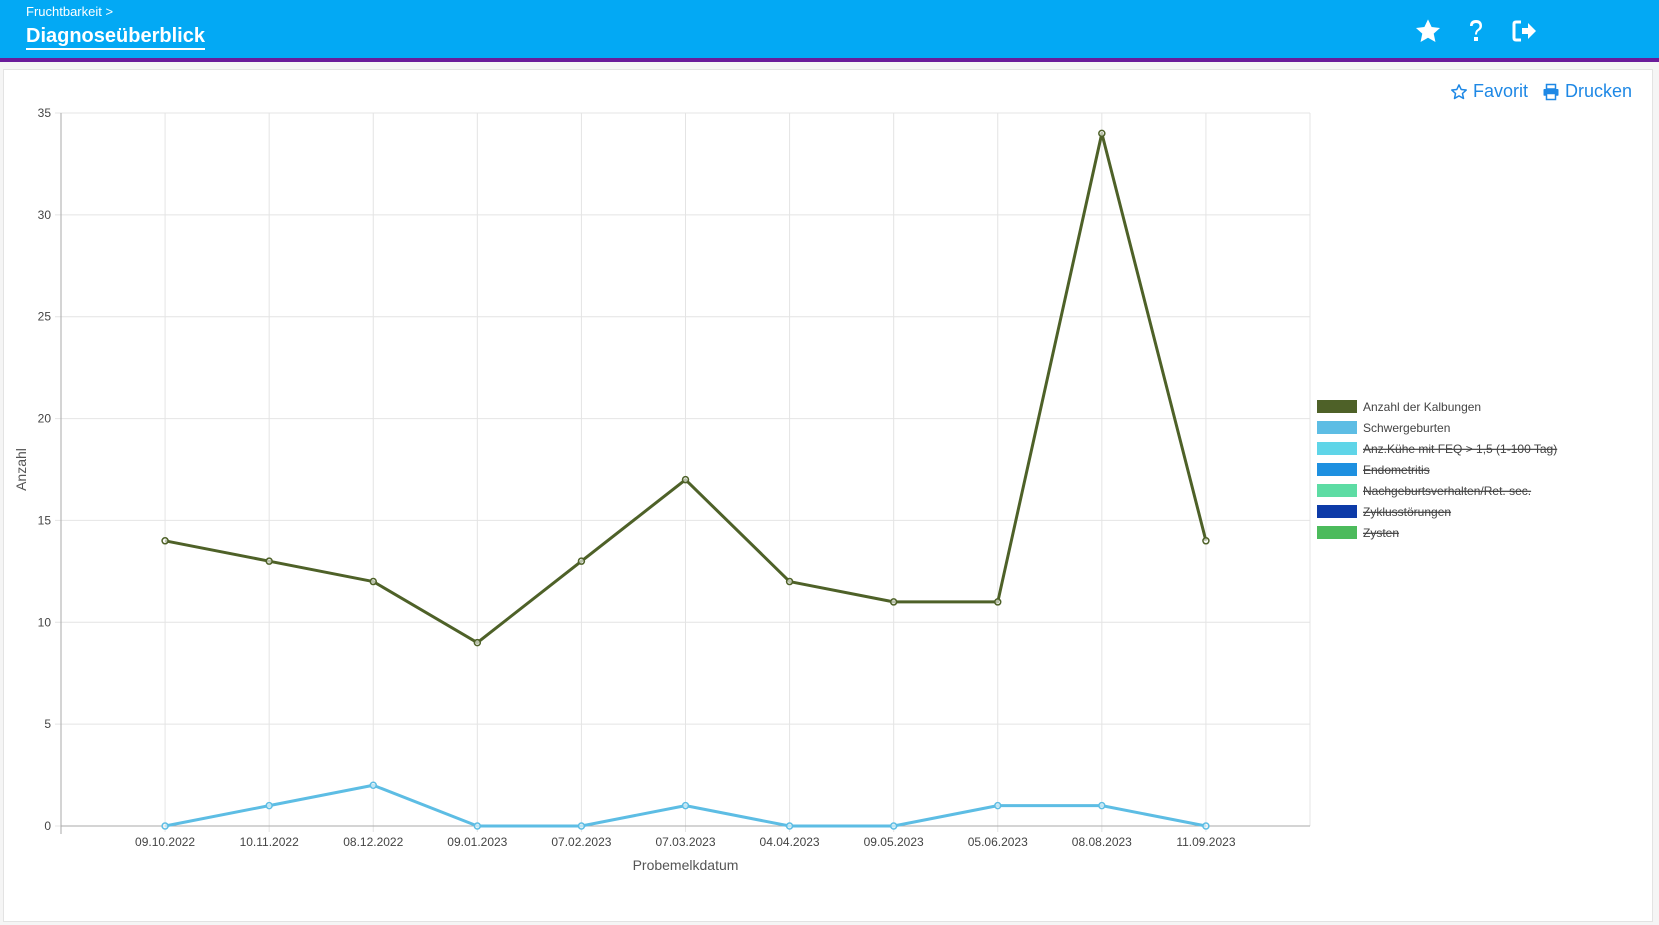 The width and height of the screenshot is (1659, 925). I want to click on legend-label: Endometritis, so click(1396, 470).